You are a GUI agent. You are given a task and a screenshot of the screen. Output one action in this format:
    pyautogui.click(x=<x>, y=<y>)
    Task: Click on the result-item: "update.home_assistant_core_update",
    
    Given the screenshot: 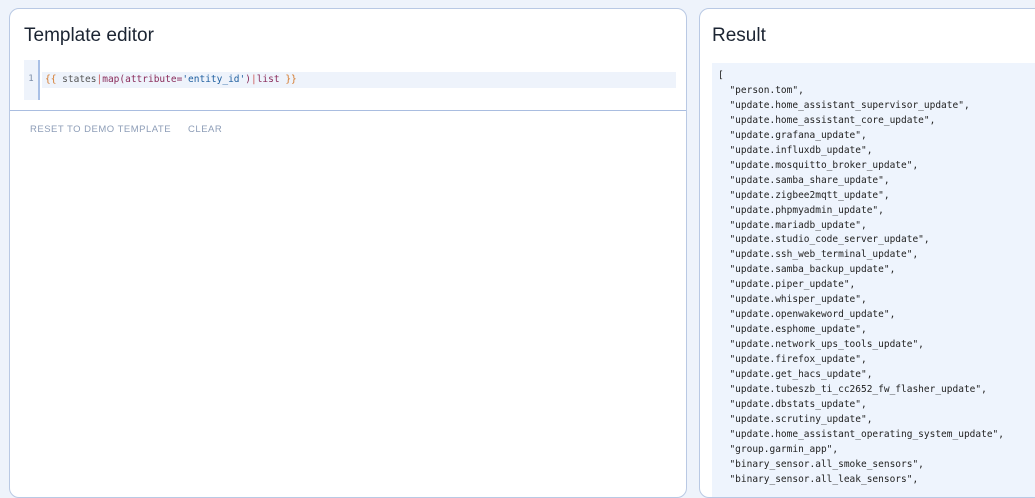 What is the action you would take?
    pyautogui.click(x=827, y=120)
    